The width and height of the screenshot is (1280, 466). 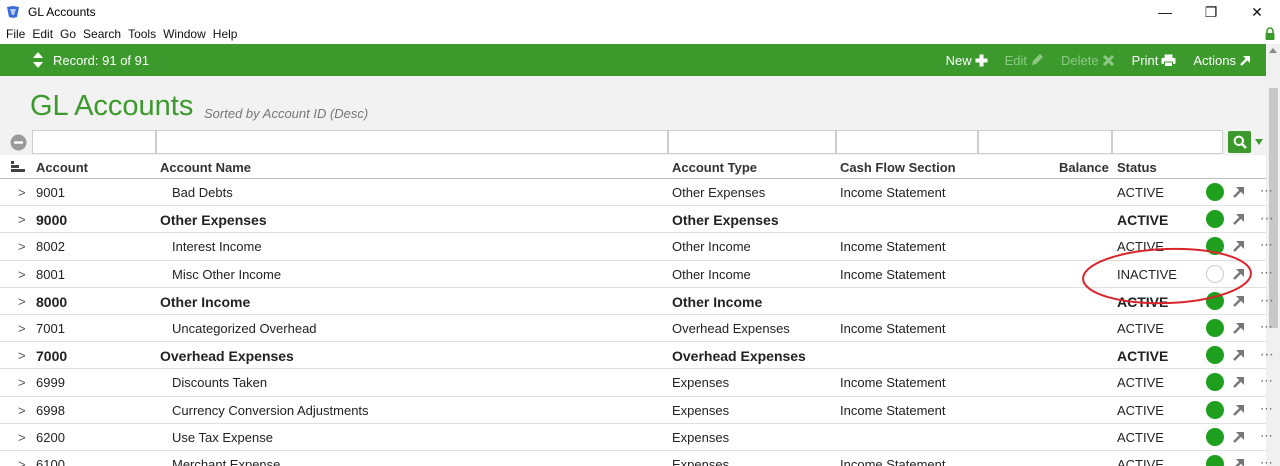 I want to click on account-name: Use Tax Expense, so click(x=222, y=437).